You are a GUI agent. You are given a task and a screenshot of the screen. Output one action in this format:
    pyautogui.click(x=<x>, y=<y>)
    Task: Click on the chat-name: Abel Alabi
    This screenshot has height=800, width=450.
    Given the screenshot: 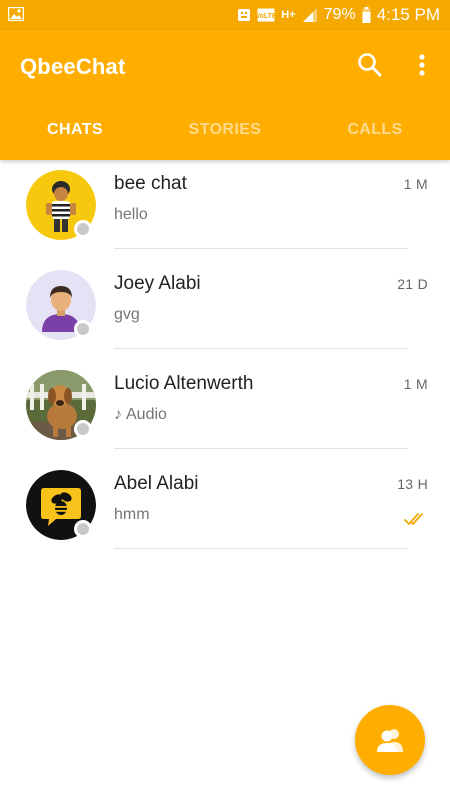 What is the action you would take?
    pyautogui.click(x=156, y=483)
    